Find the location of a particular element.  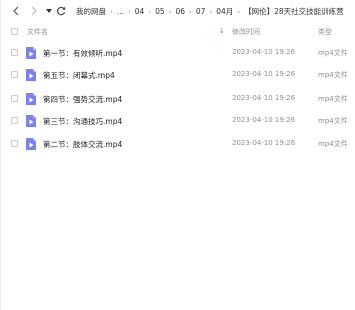

file-name: 第二节：肢体交流.mp4 is located at coordinates (82, 144).